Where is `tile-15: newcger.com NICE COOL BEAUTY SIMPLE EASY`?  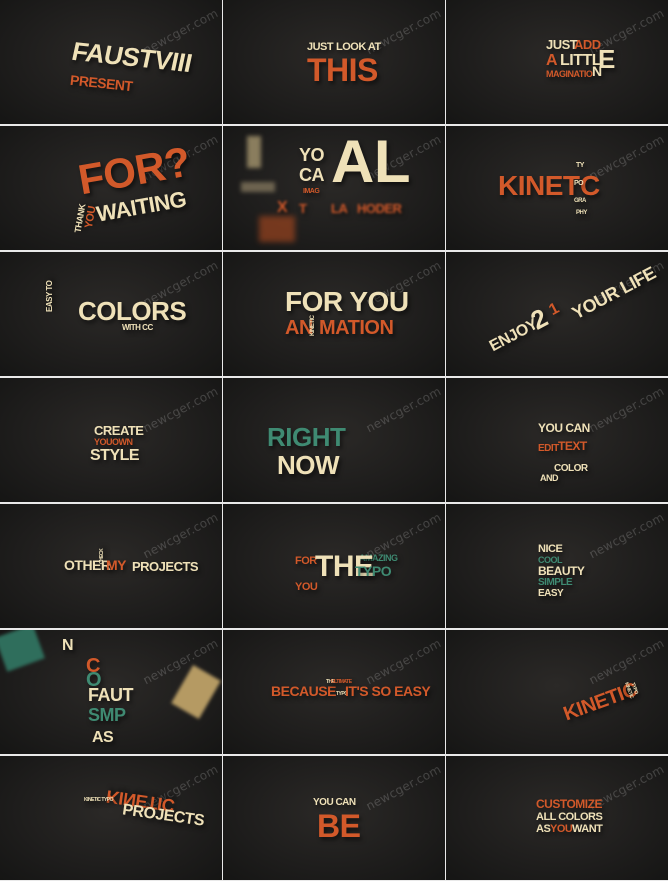 tile-15: newcger.com NICE COOL BEAUTY SIMPLE EASY is located at coordinates (557, 566).